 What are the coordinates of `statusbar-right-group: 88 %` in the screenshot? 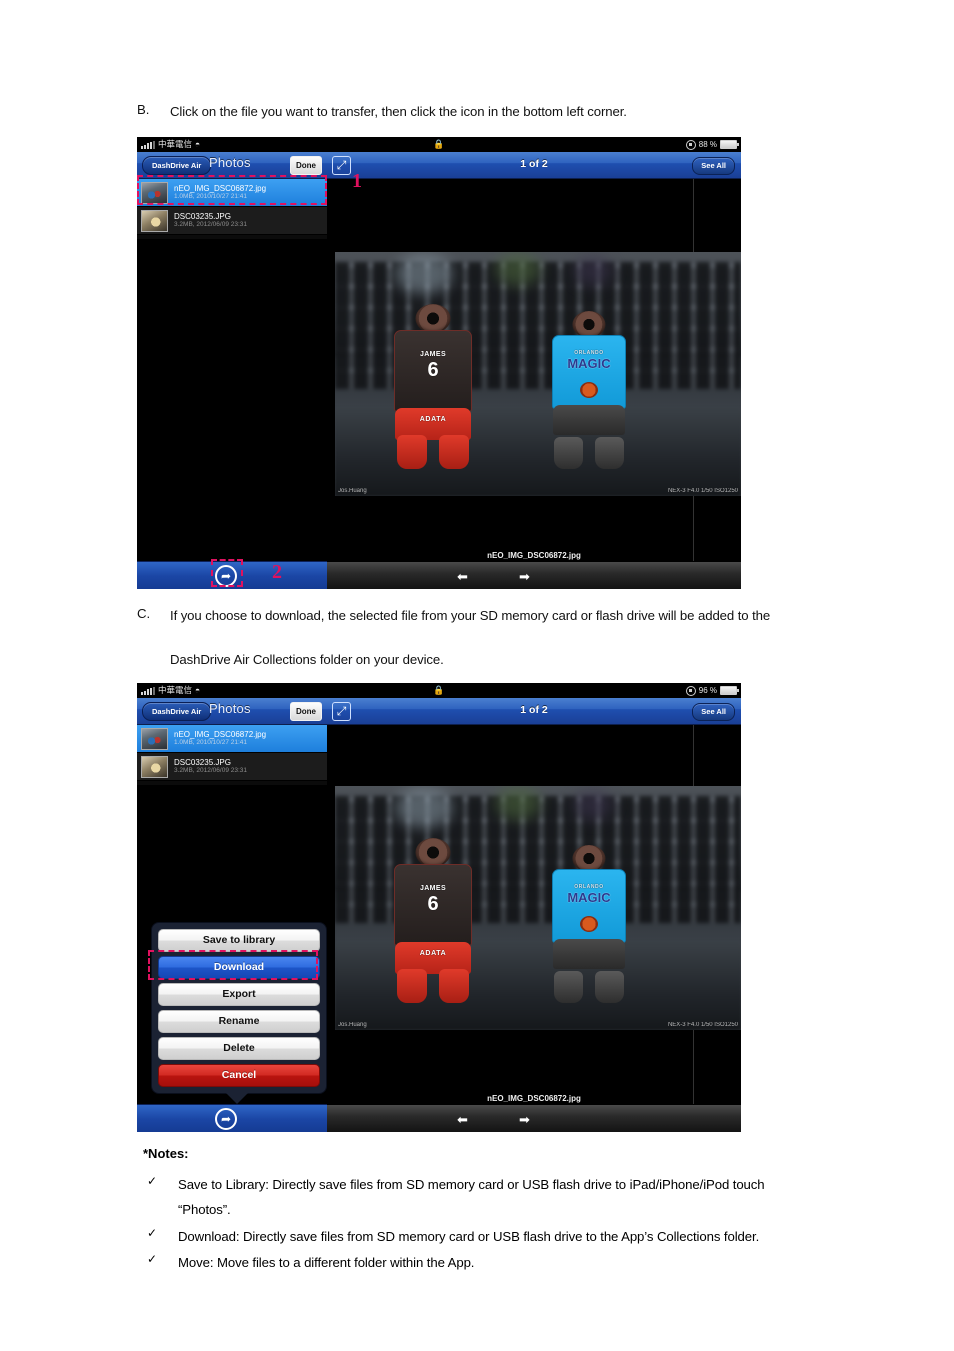 It's located at (712, 144).